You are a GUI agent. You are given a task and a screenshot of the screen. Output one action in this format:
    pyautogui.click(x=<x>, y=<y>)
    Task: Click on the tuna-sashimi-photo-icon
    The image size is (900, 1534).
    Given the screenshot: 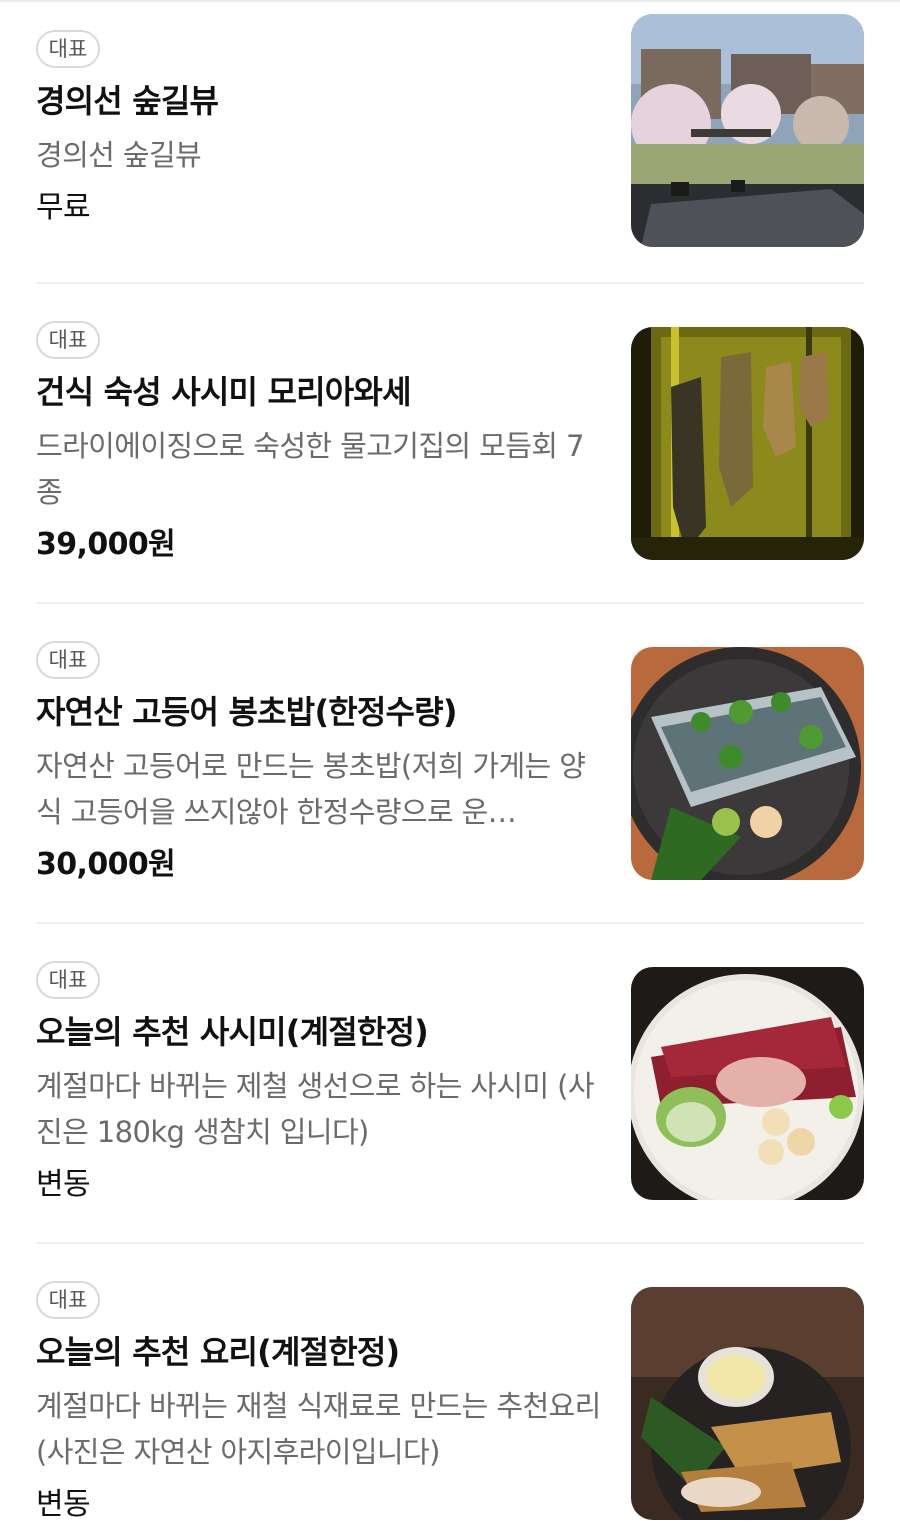 What is the action you would take?
    pyautogui.click(x=747, y=1083)
    